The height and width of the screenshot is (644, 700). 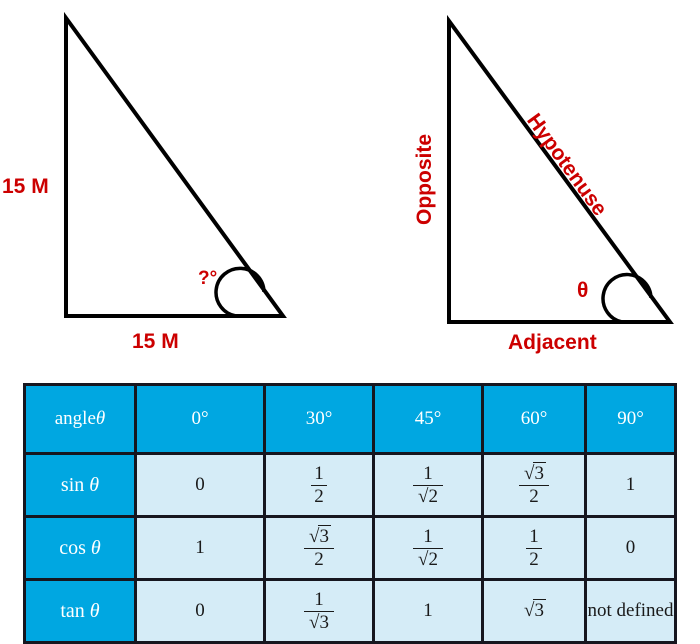 I want to click on fraction-value: 1 √3, so click(x=319, y=611).